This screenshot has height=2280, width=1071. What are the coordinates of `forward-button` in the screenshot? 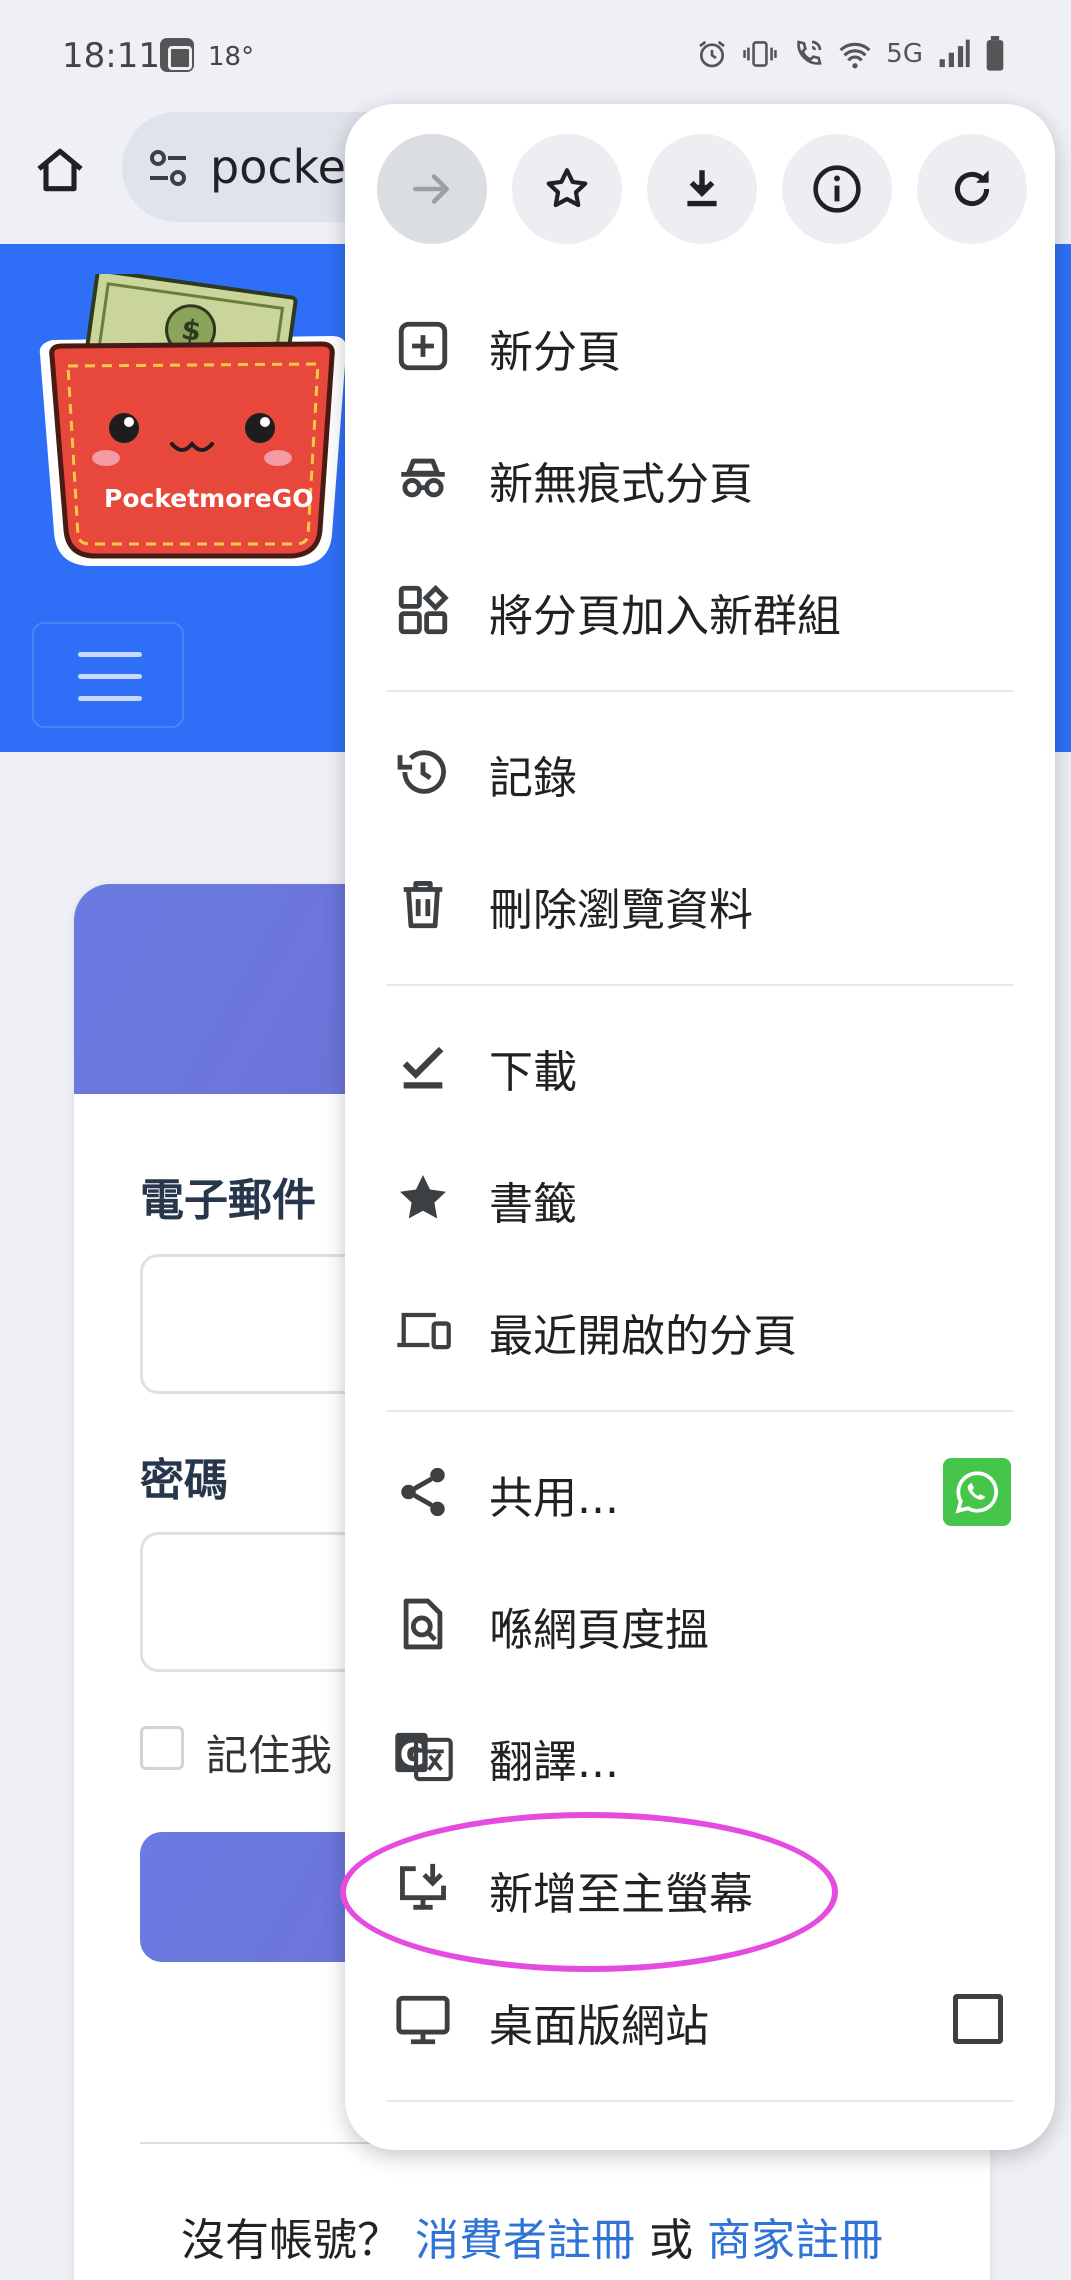 It's located at (432, 189).